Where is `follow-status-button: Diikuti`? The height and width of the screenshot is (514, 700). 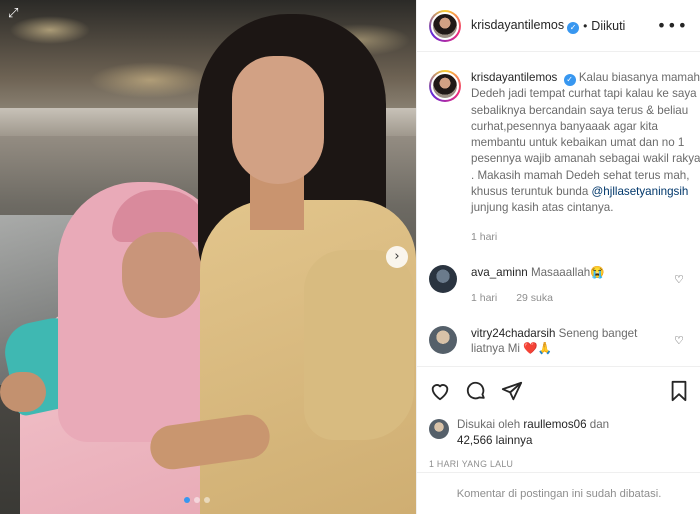
follow-status-button: Diikuti is located at coordinates (608, 26).